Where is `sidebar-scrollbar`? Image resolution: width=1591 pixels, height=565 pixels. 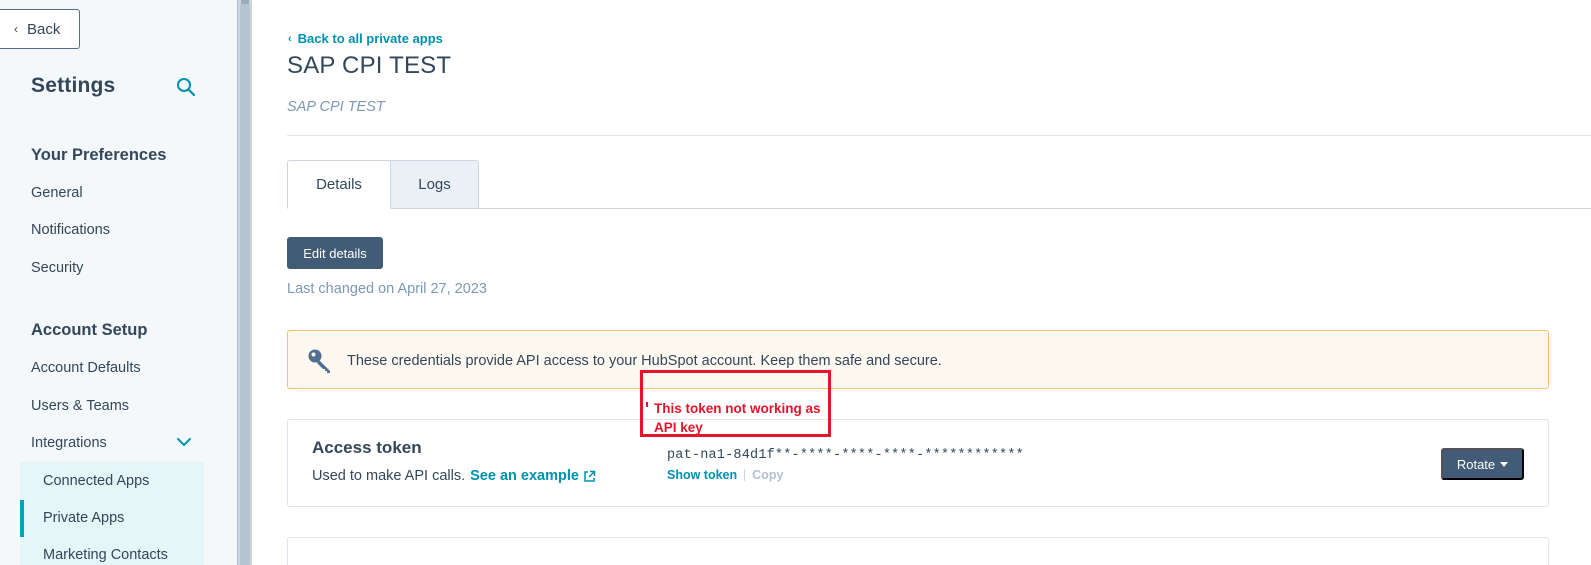 sidebar-scrollbar is located at coordinates (244, 282).